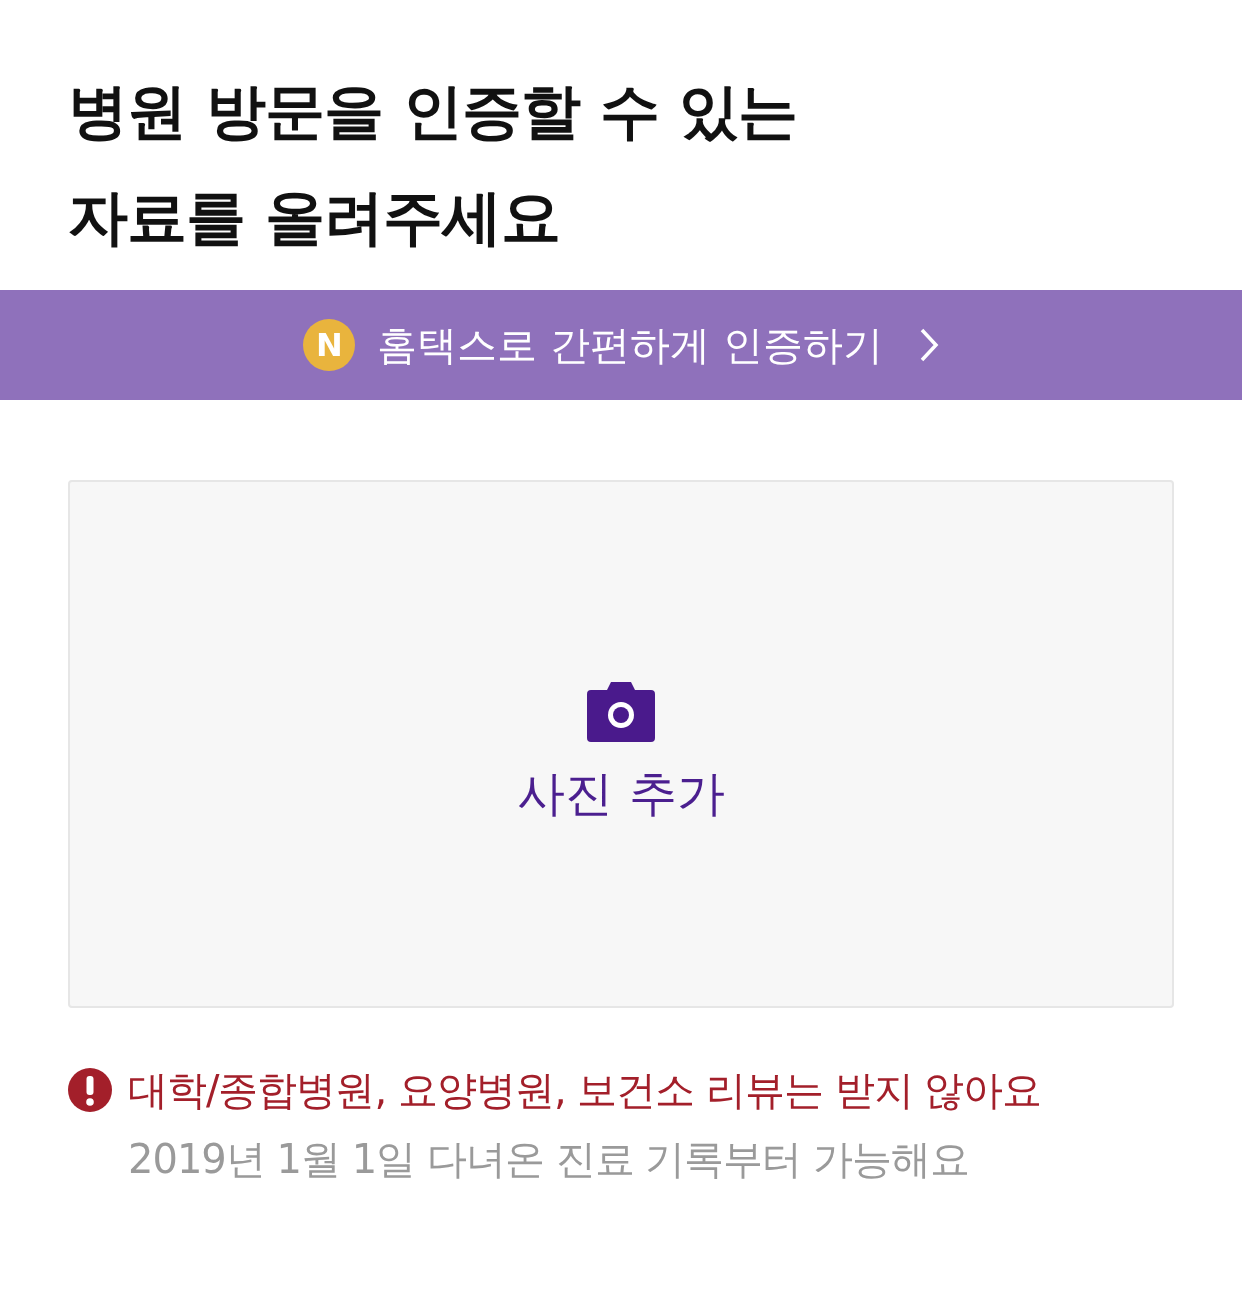  What do you see at coordinates (621, 711) in the screenshot?
I see `camera-icon` at bounding box center [621, 711].